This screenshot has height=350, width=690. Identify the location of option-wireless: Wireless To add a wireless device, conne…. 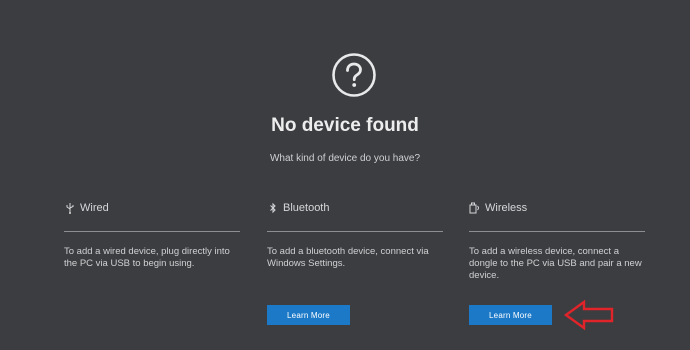
(557, 241).